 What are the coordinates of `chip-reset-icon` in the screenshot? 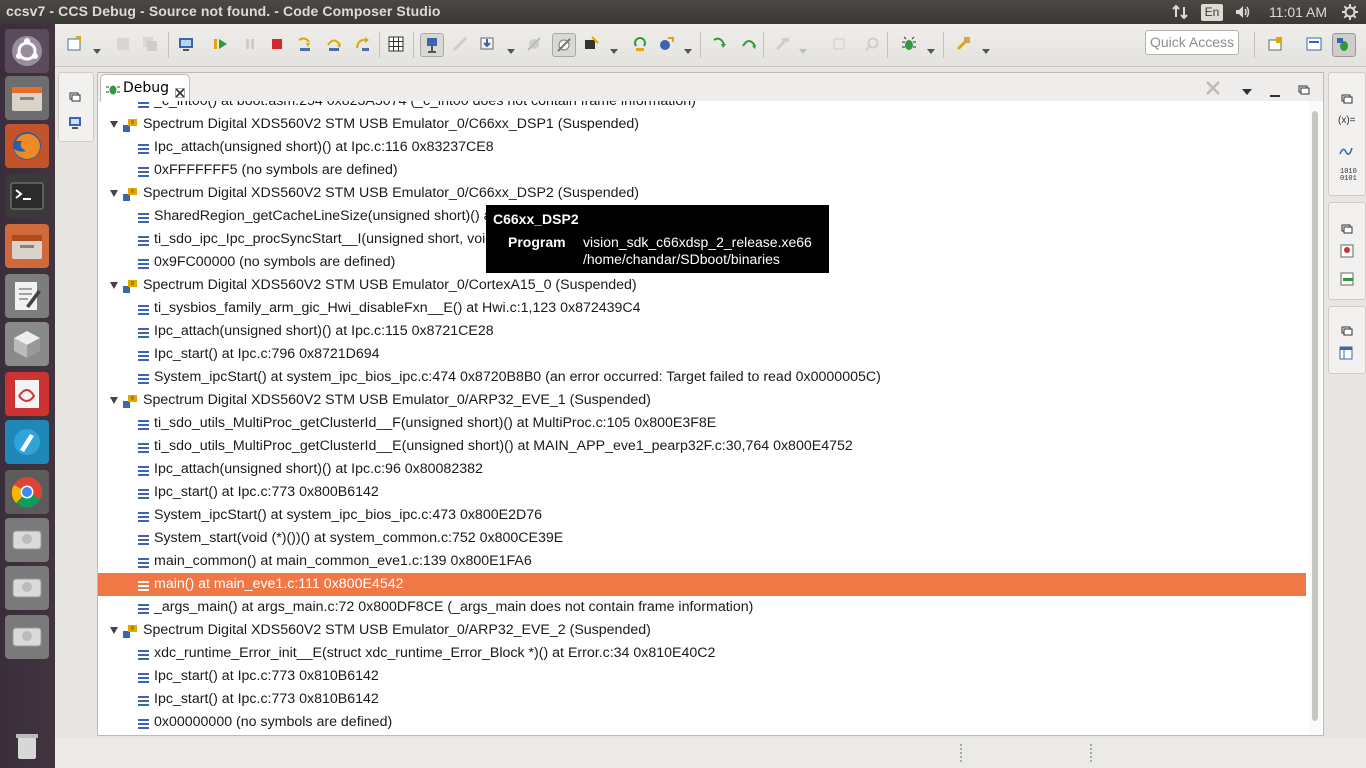 It's located at (591, 44).